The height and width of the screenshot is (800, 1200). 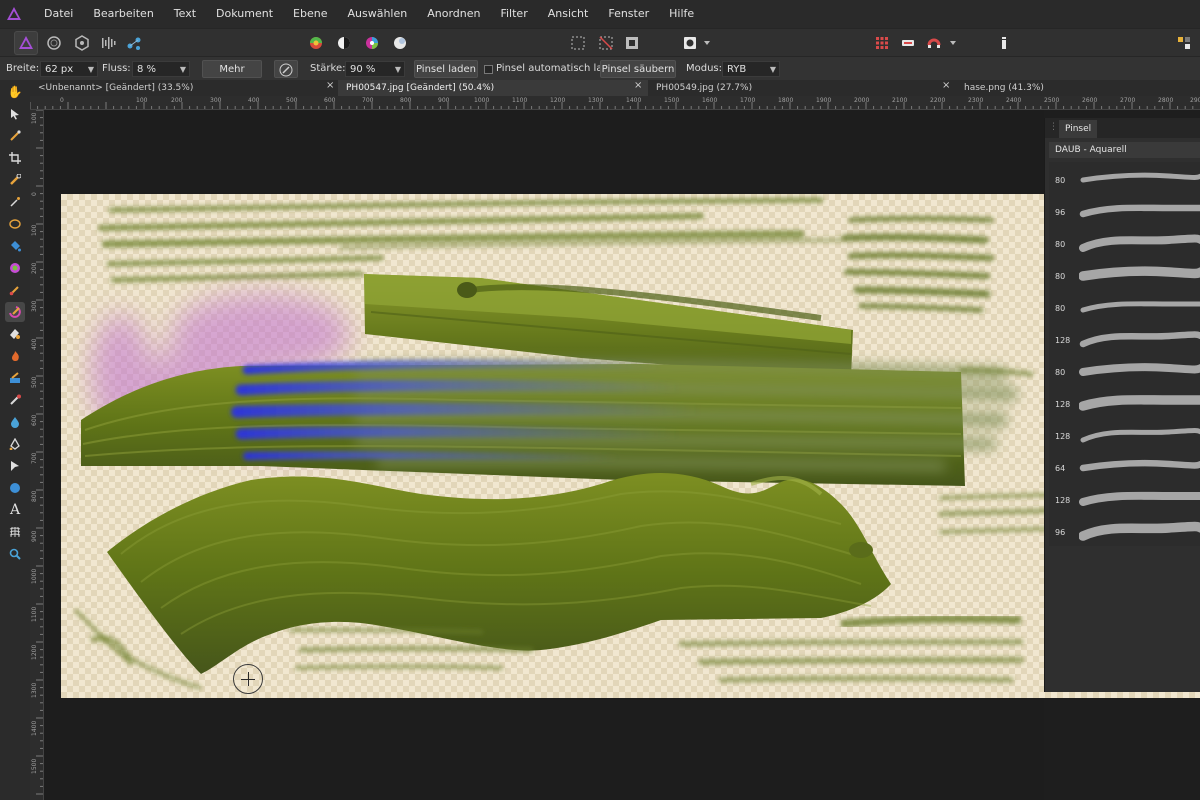 What do you see at coordinates (134, 43) in the screenshot?
I see `export-persona-icon` at bounding box center [134, 43].